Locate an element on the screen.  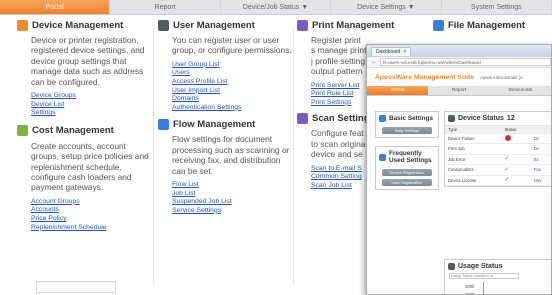
link-suspended-job-list: Suspended Job List is located at coordinates (232, 202).